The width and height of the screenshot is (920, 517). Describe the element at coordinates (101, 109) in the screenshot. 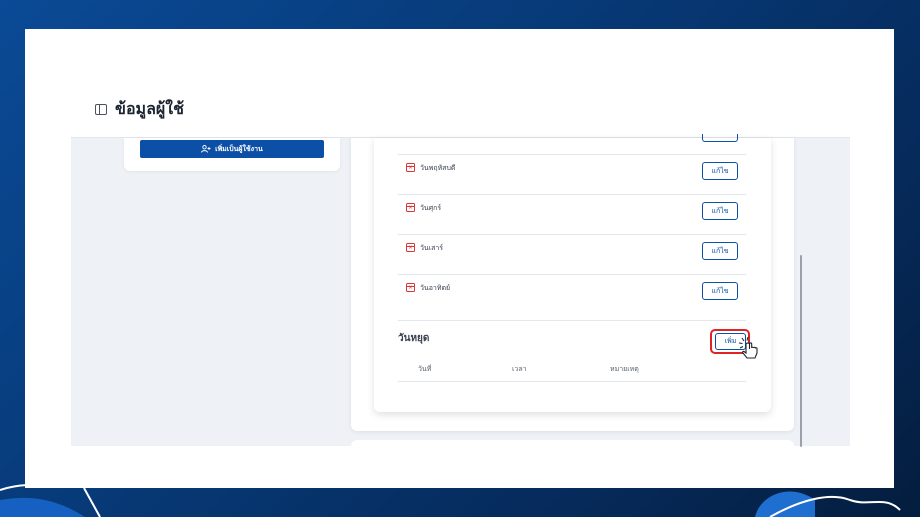

I see `sidebar-panel-icon` at that location.